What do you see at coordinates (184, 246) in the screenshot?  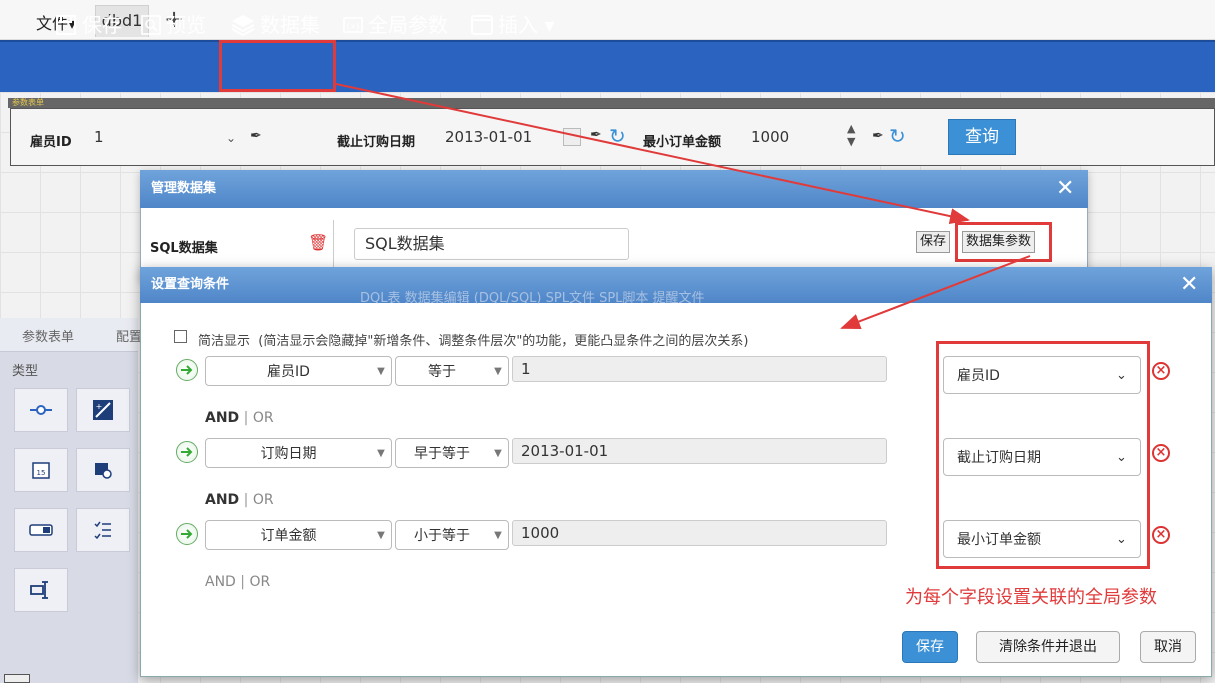 I see `dataset-list-item: SQL数据集` at bounding box center [184, 246].